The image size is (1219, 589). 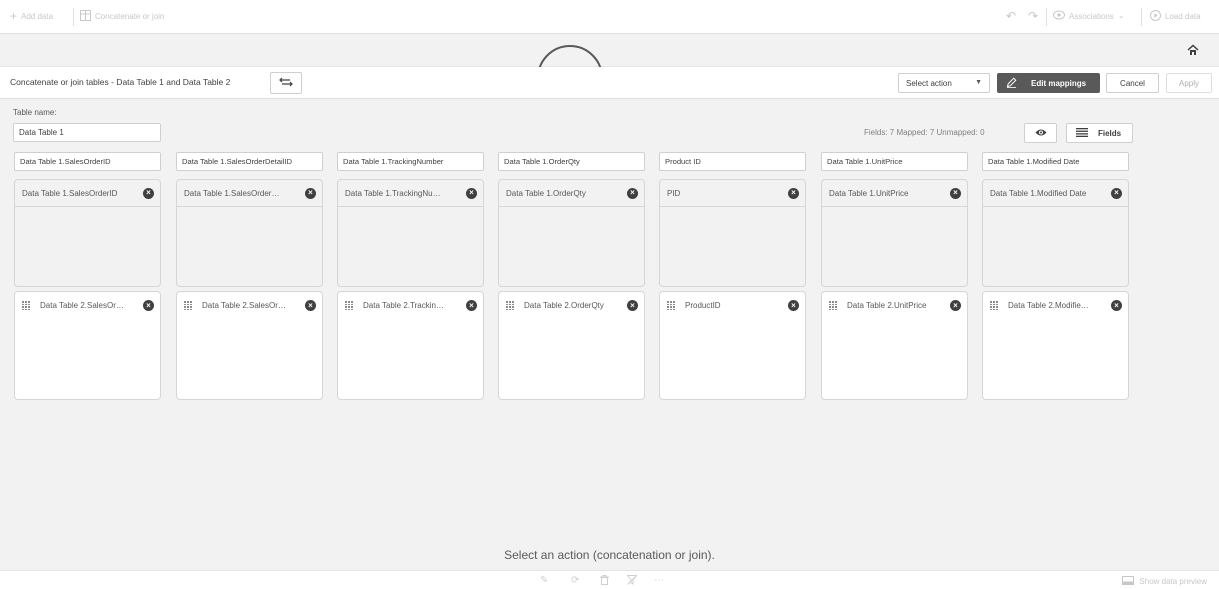 I want to click on table1-field: Data Table 1.Modified Date ×, so click(x=1055, y=193).